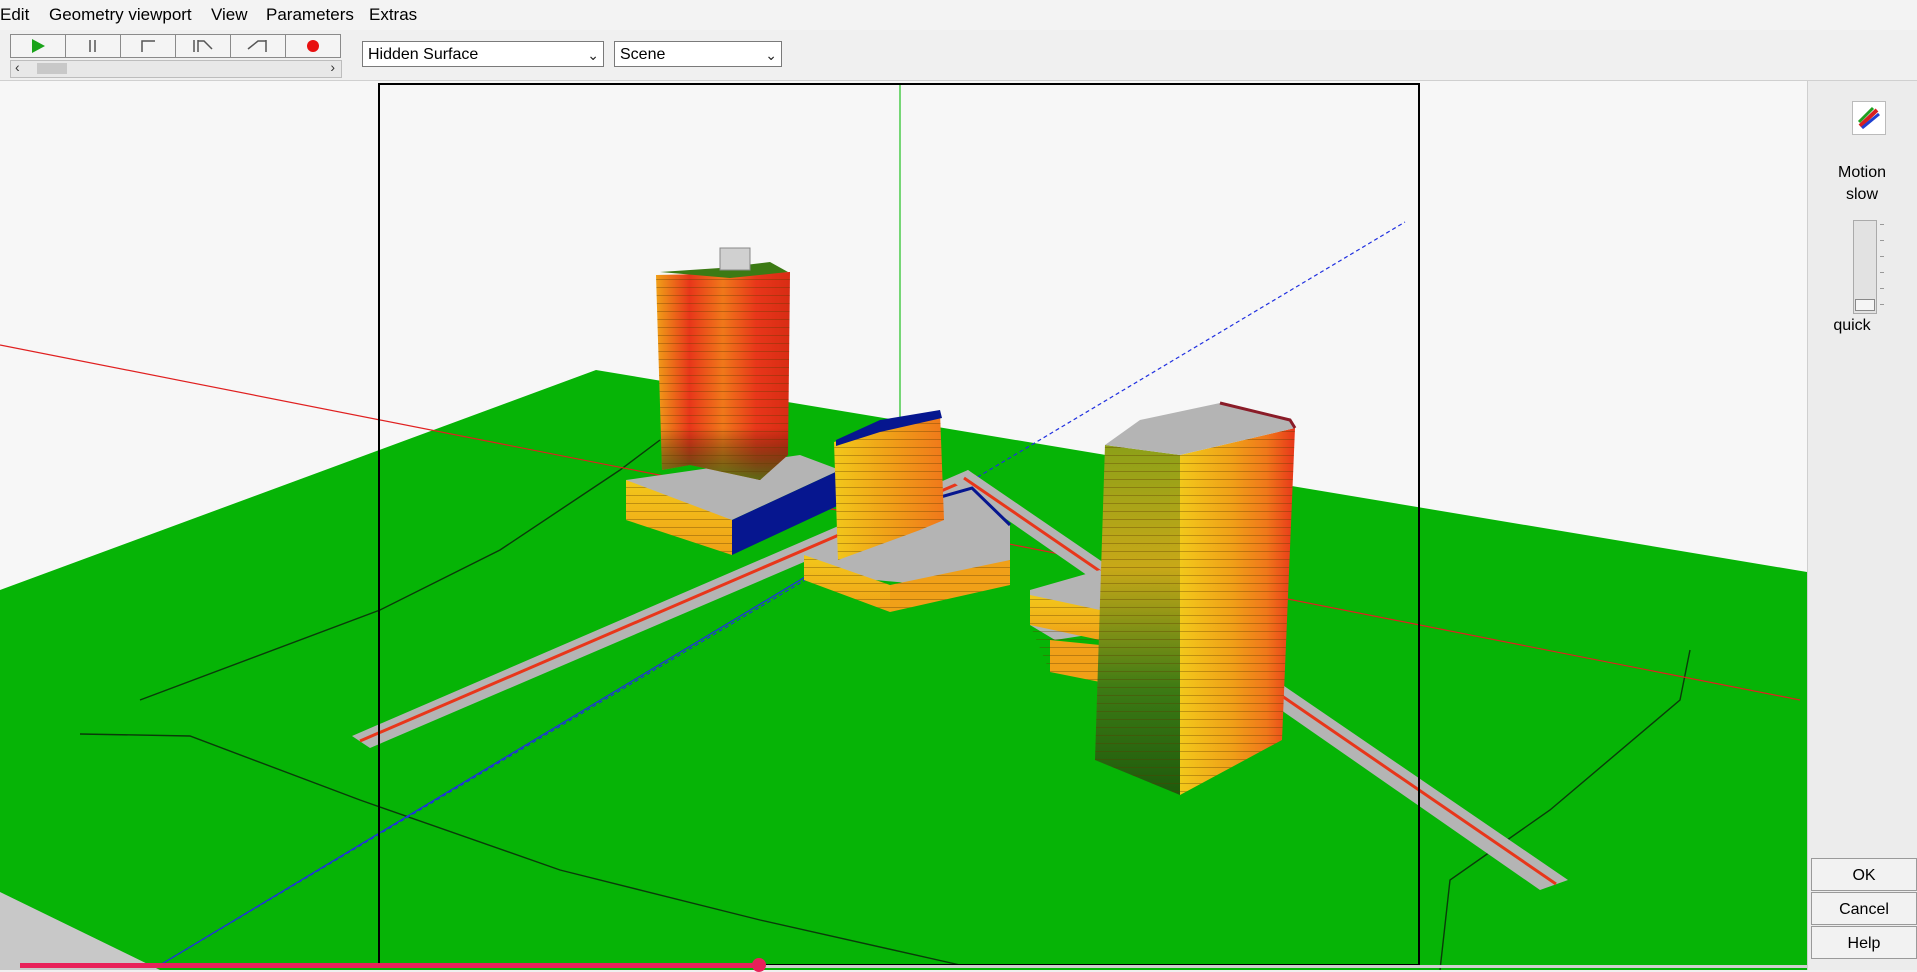  I want to click on play-button, so click(38, 46).